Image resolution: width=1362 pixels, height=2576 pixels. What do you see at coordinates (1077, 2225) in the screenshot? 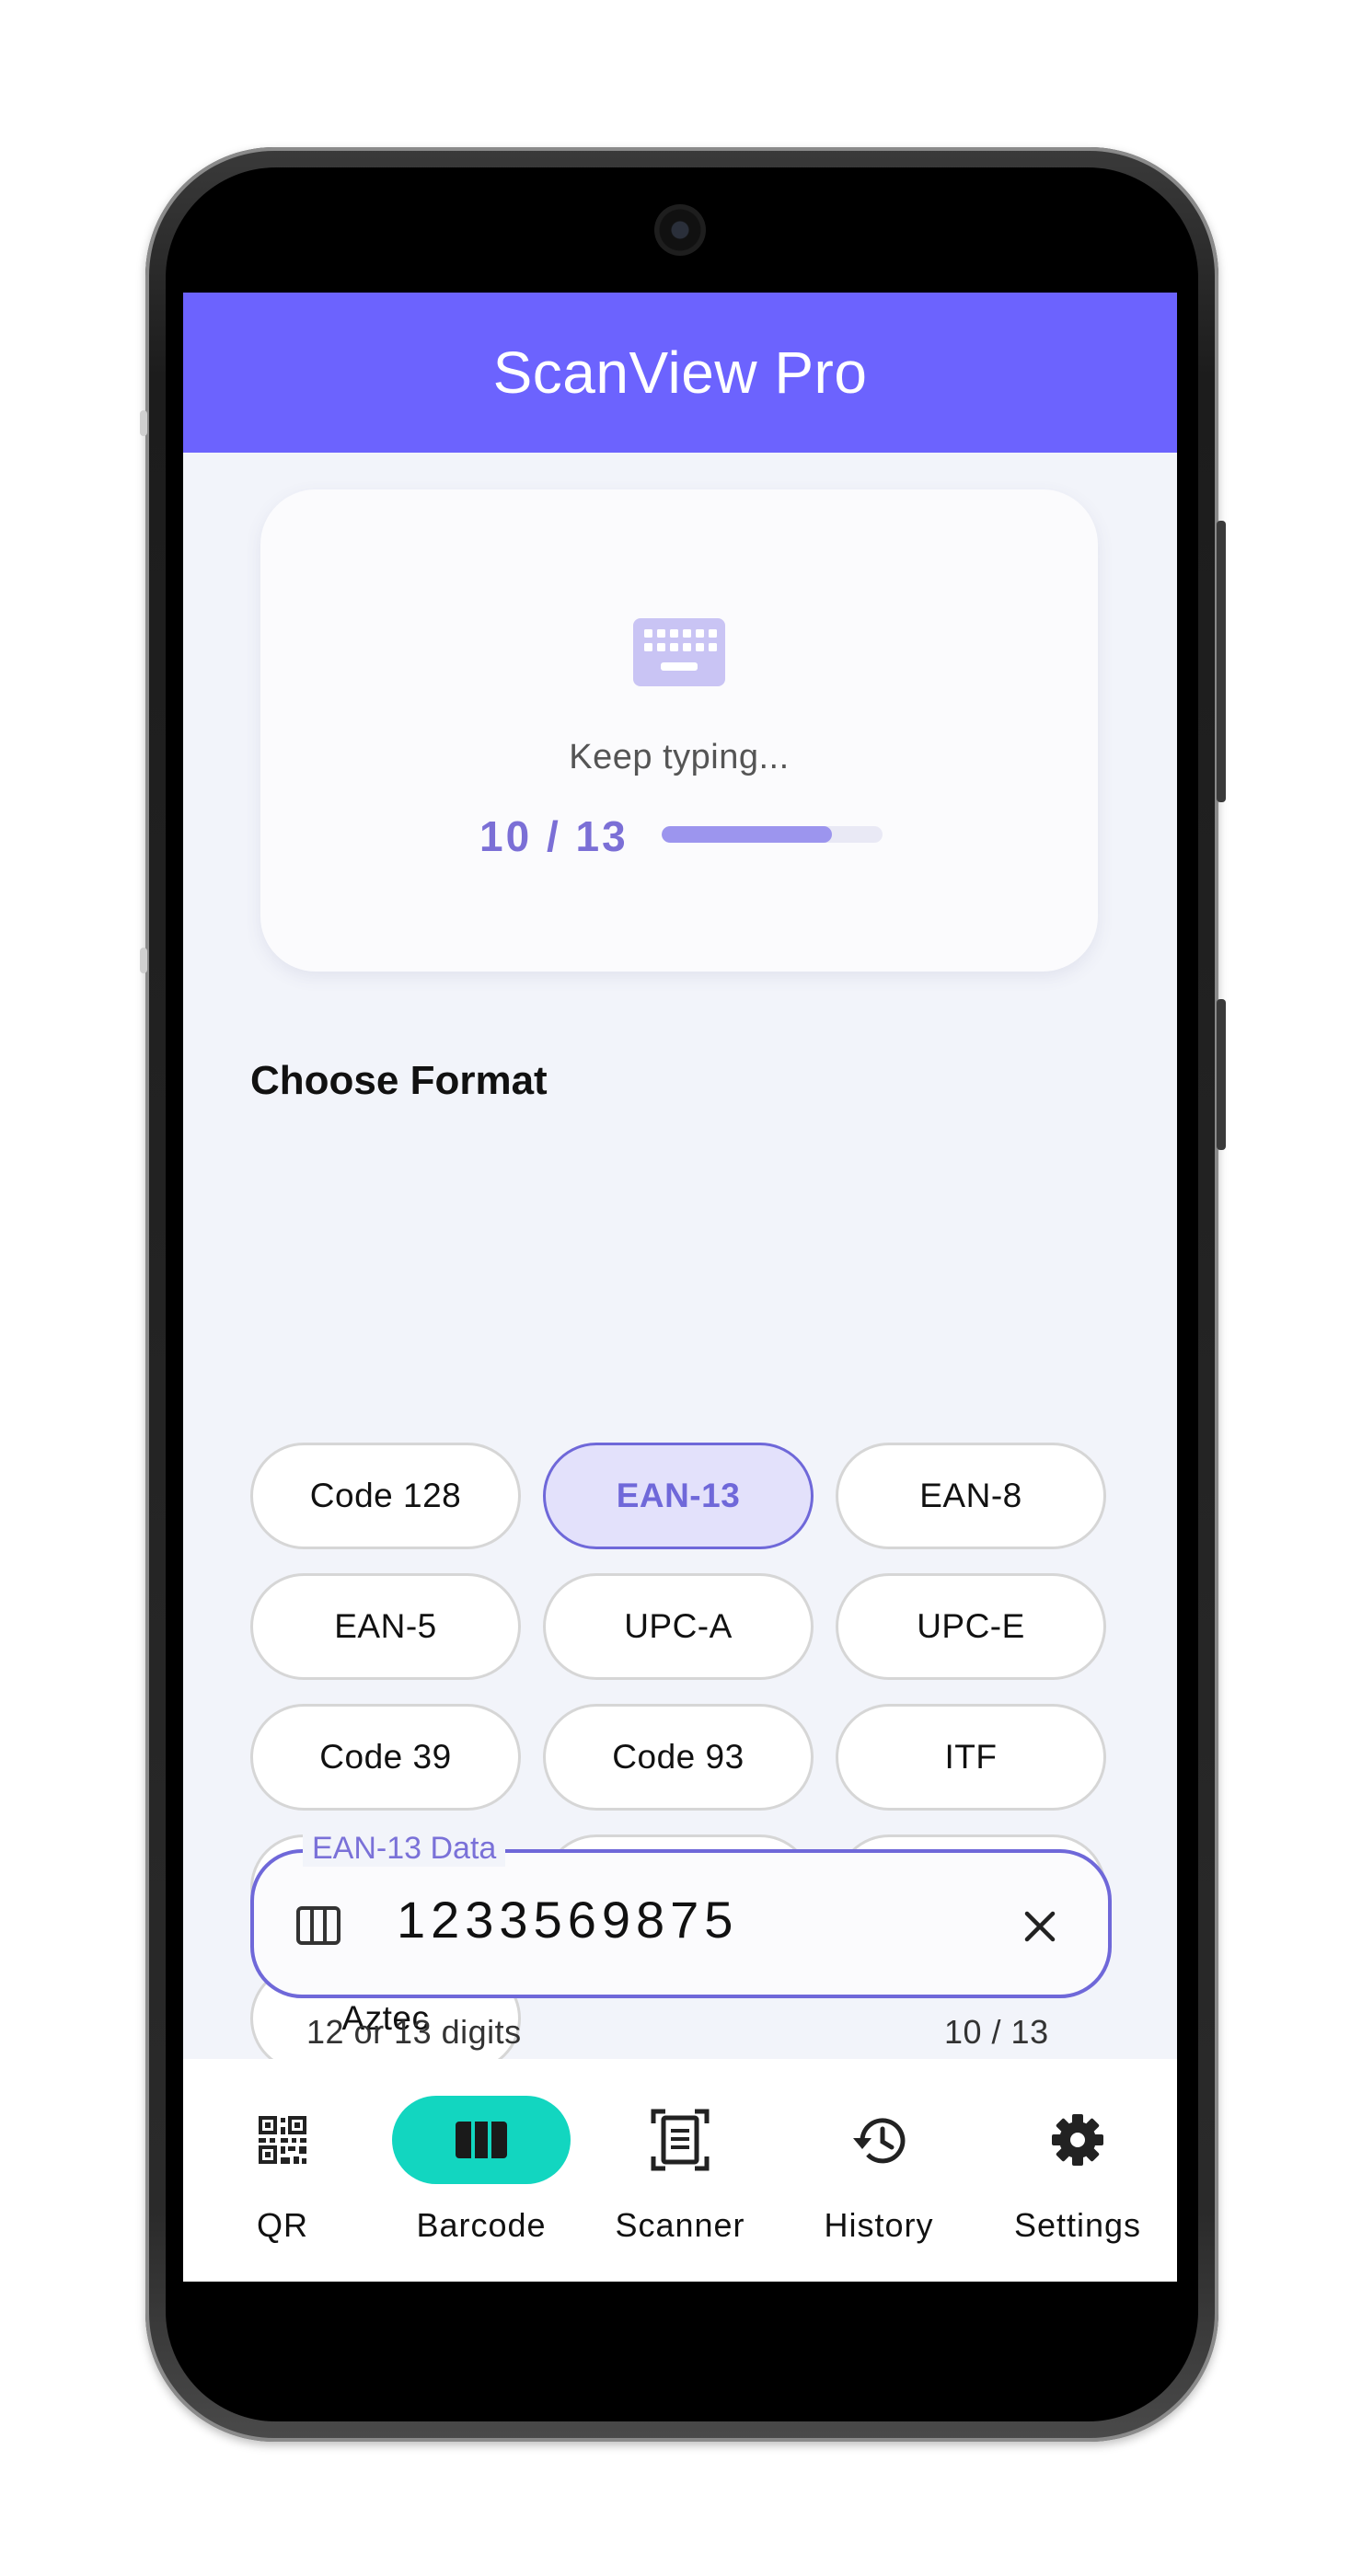
I see `nav-label-settings: Settings` at bounding box center [1077, 2225].